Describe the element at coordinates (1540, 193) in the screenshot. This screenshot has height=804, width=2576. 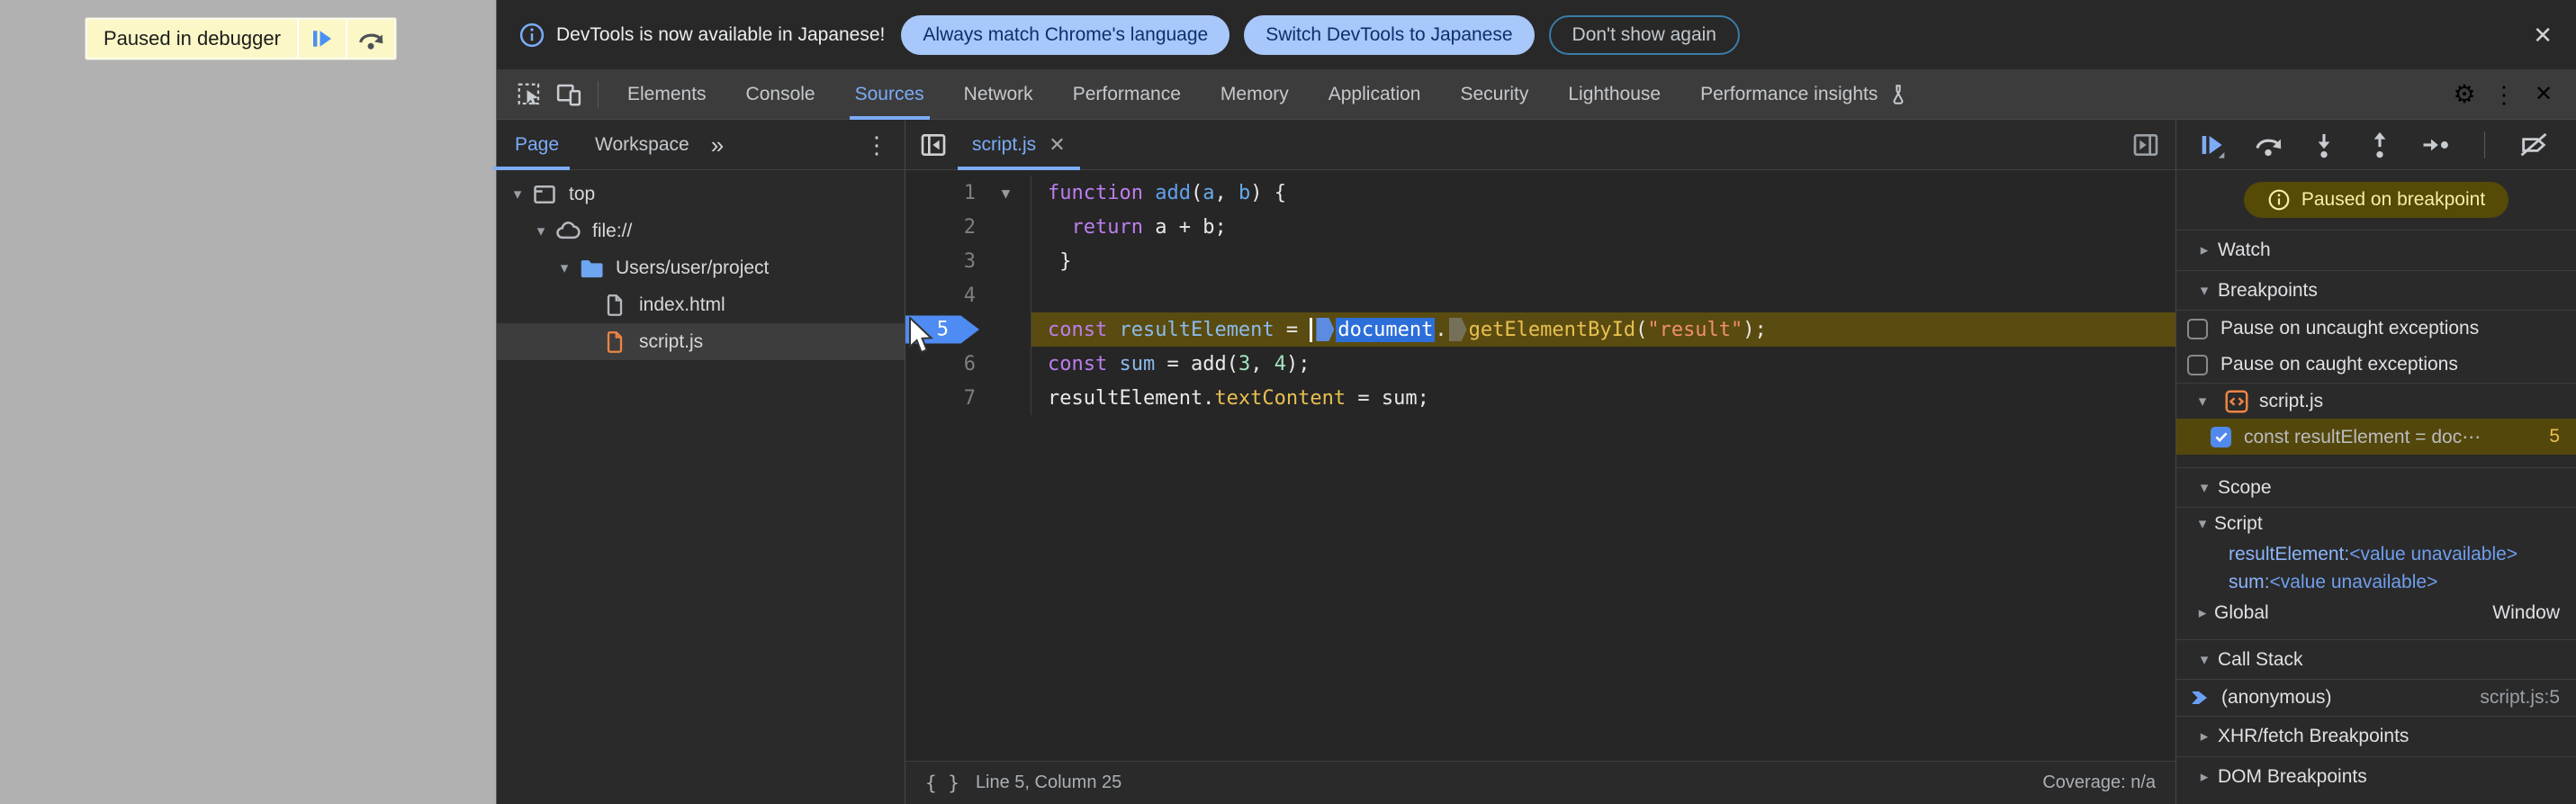
I see `code-line-1: 1 ▼ function add(a, b) {` at that location.